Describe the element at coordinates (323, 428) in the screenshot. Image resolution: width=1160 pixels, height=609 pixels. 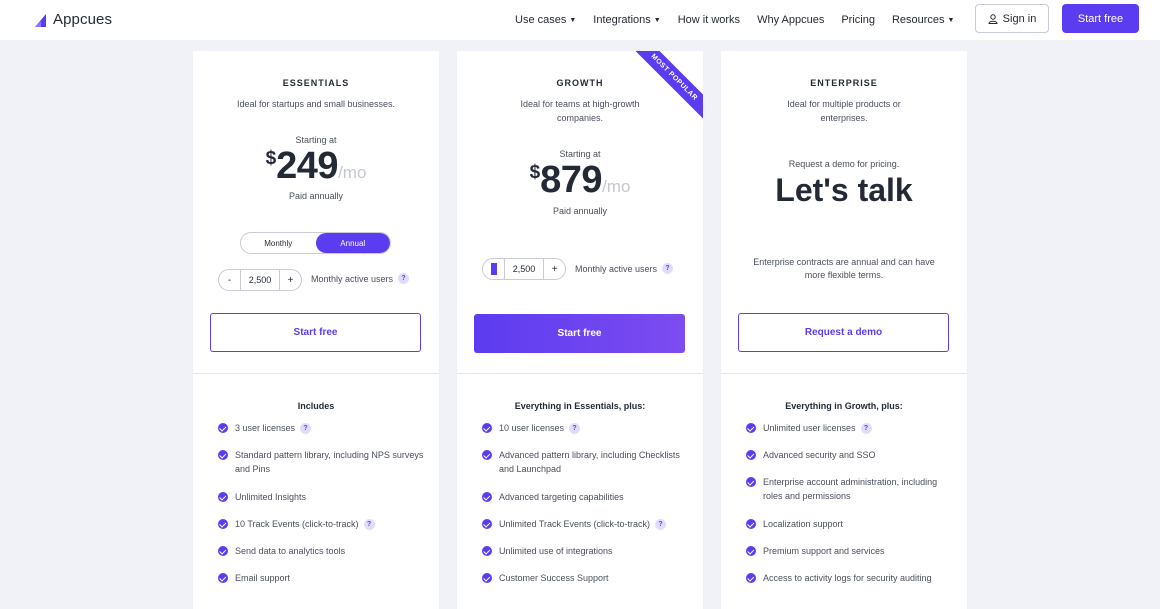
I see `feature-item: 3 user licenses?` at that location.